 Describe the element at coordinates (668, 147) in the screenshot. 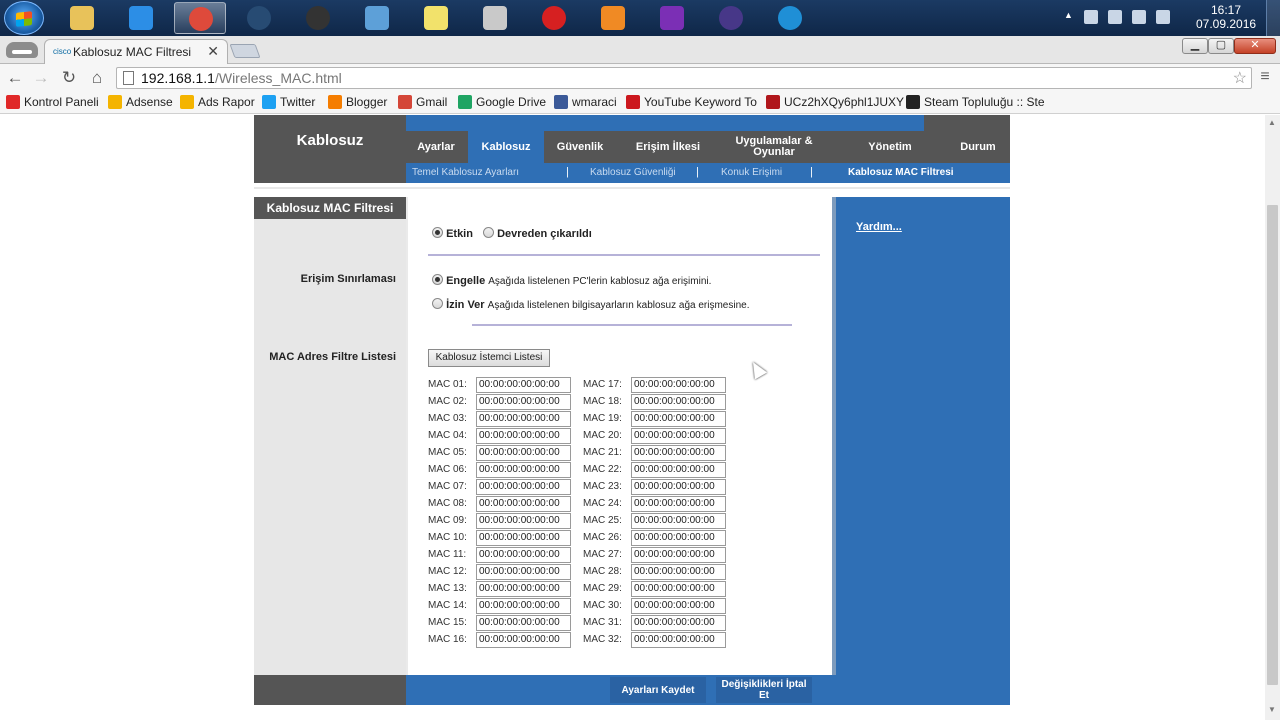

I see `tab-access-policy: Erişim İlkesi` at that location.